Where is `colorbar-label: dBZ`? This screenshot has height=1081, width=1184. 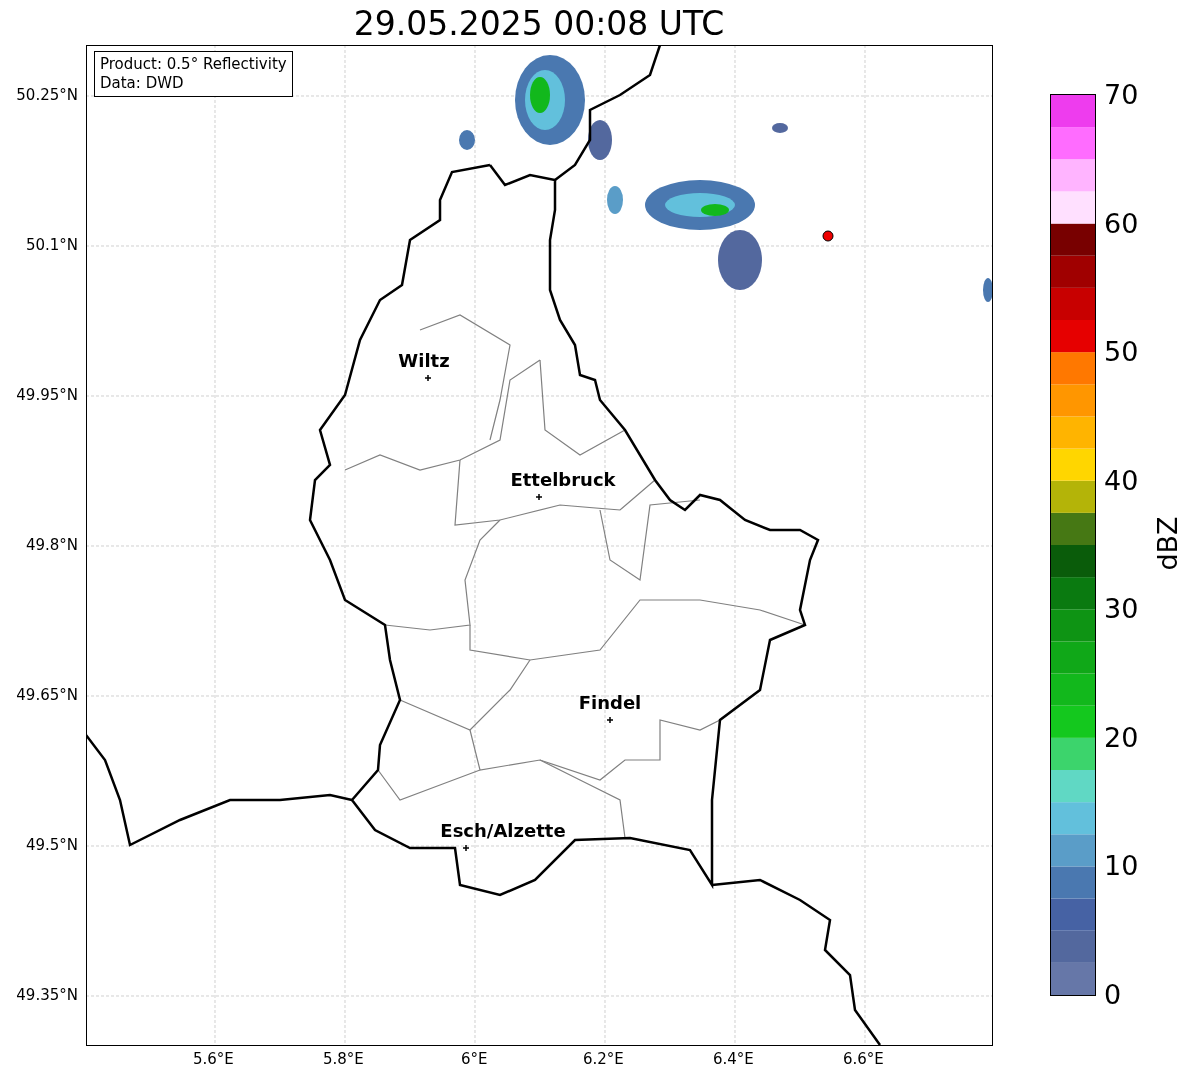 colorbar-label: dBZ is located at coordinates (1167, 543).